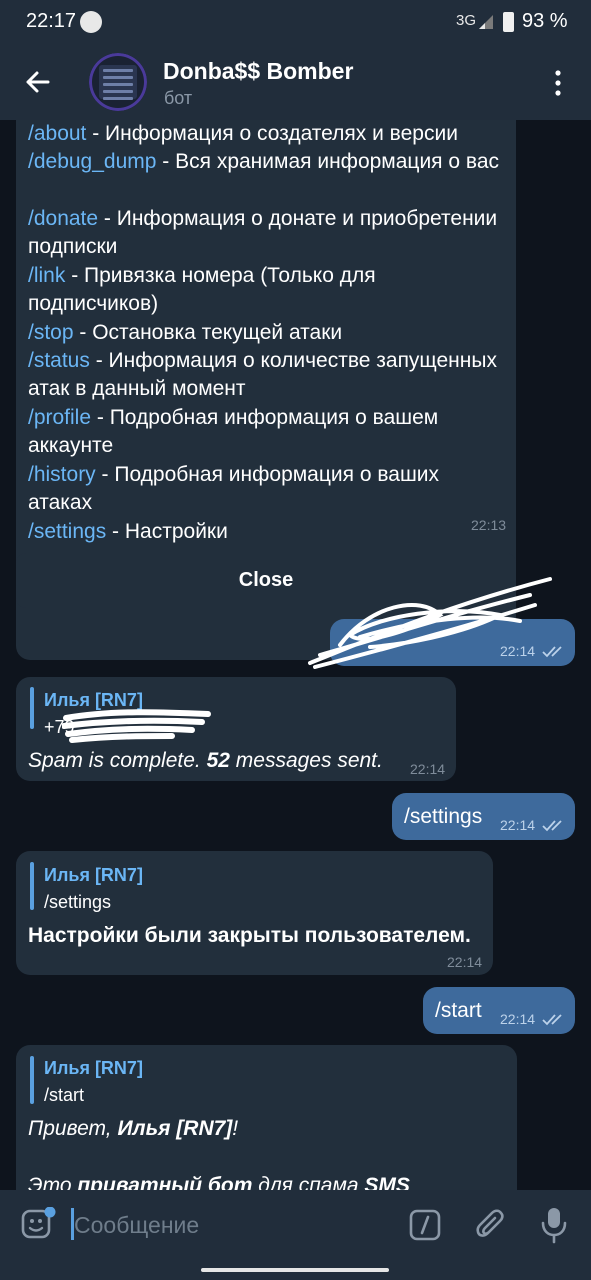 The width and height of the screenshot is (591, 1280). I want to click on battery-percent: 93 %, so click(545, 21).